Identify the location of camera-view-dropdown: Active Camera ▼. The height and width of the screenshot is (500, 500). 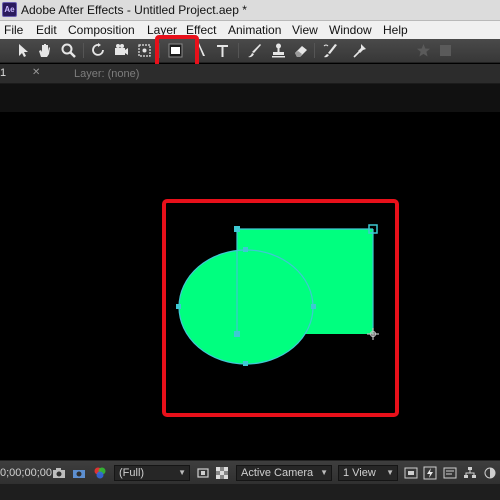
(284, 473).